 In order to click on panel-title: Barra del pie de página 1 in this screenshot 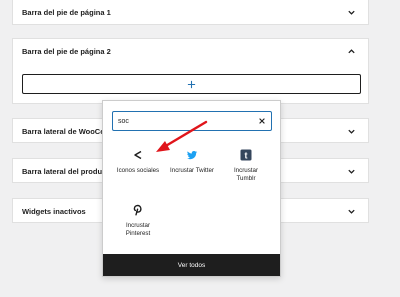, I will do `click(66, 12)`.